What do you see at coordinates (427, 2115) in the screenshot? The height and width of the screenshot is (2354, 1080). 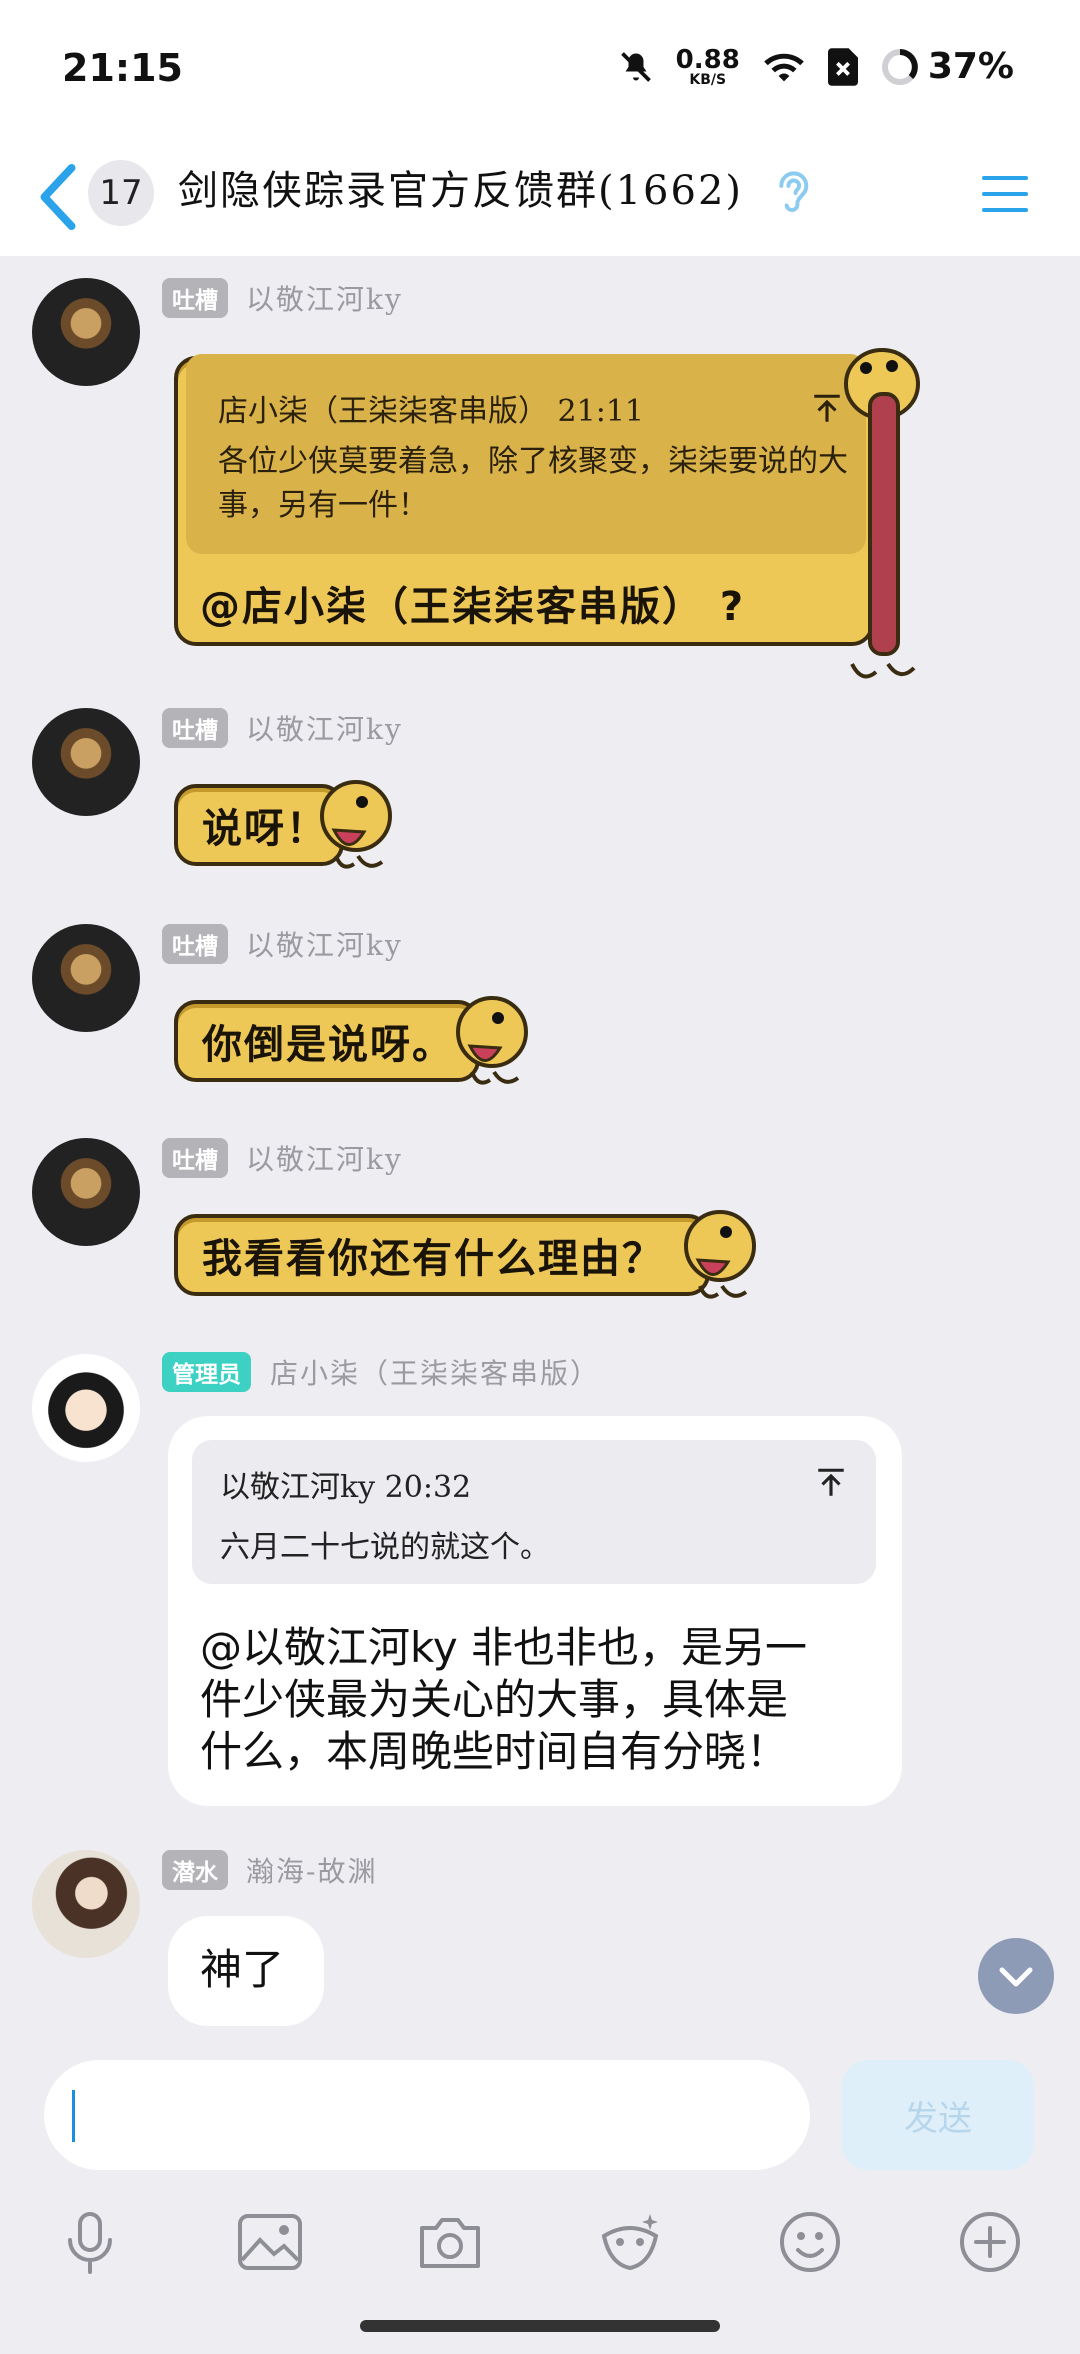 I see `message-input` at bounding box center [427, 2115].